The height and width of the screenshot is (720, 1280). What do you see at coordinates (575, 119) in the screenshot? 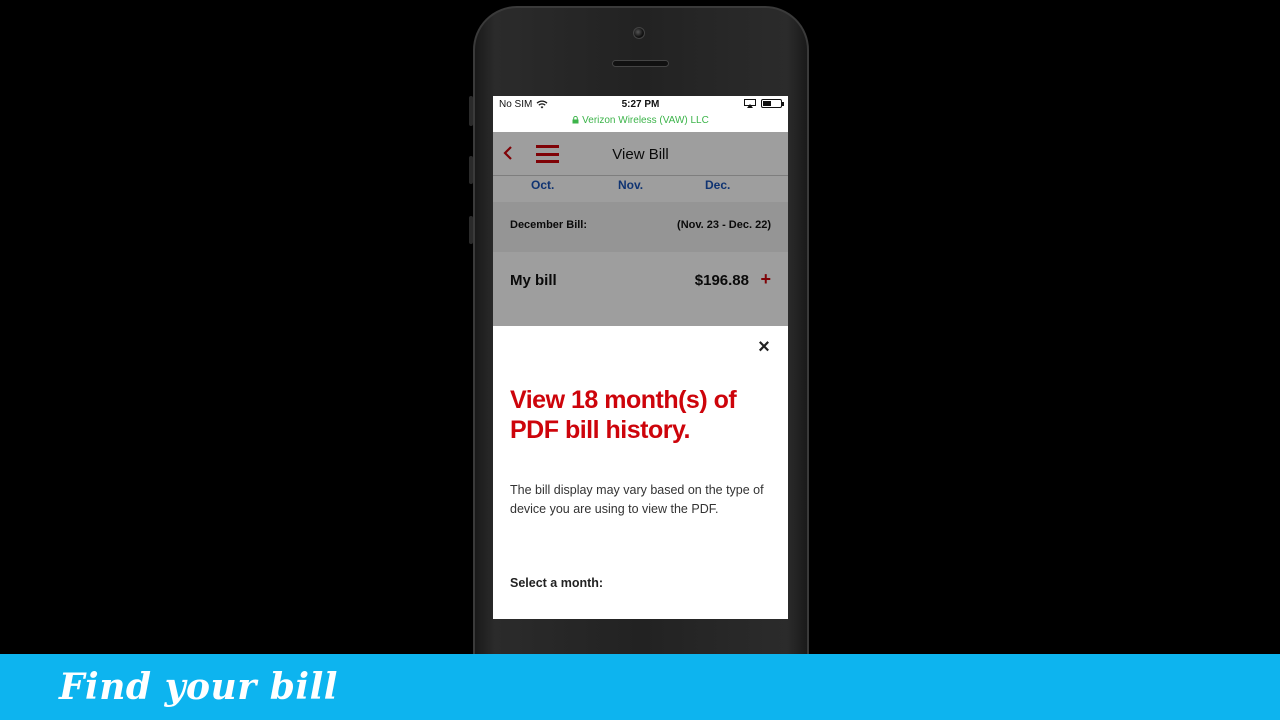
I see `lock-icon` at bounding box center [575, 119].